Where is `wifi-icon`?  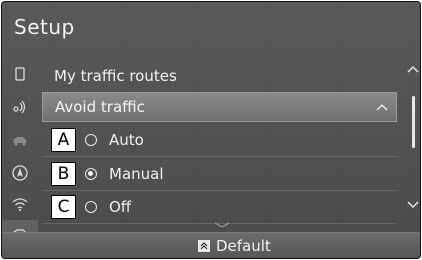
wifi-icon is located at coordinates (20, 204).